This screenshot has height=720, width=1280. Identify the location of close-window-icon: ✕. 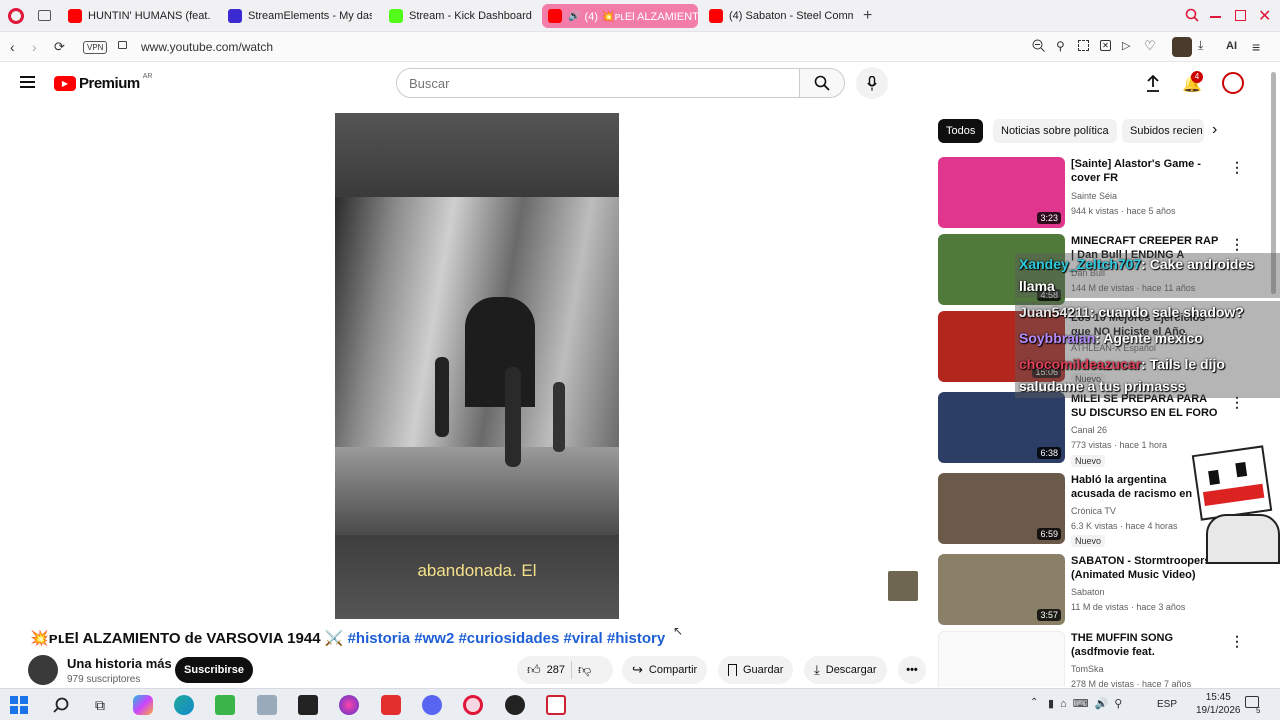
(1264, 16).